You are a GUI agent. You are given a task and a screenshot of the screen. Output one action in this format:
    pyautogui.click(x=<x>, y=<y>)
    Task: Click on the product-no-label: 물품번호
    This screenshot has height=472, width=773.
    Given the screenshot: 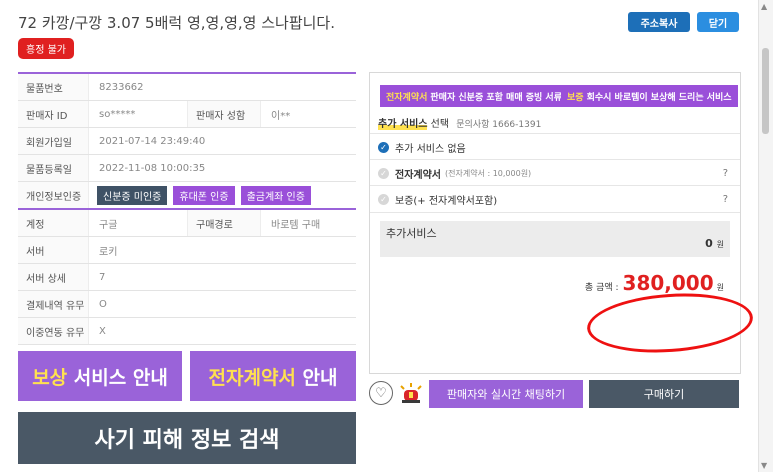 What is the action you would take?
    pyautogui.click(x=53, y=87)
    